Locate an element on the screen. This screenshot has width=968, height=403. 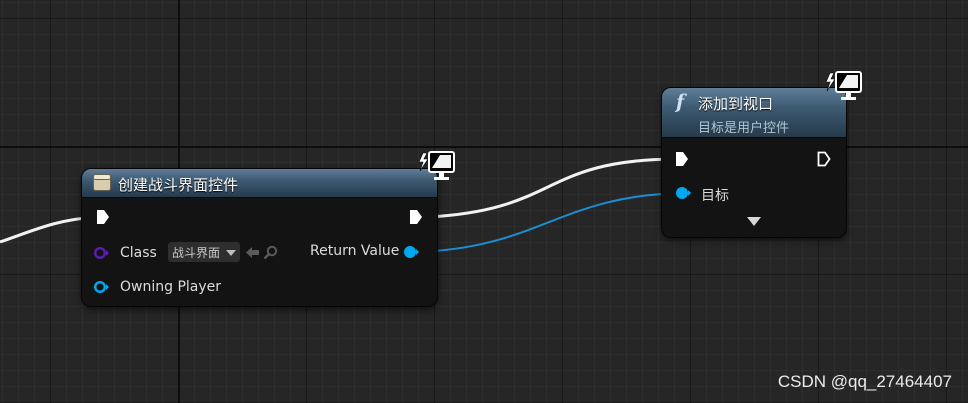
add-to-viewport-node-subtitle: 目标是用户控件 is located at coordinates (744, 128).